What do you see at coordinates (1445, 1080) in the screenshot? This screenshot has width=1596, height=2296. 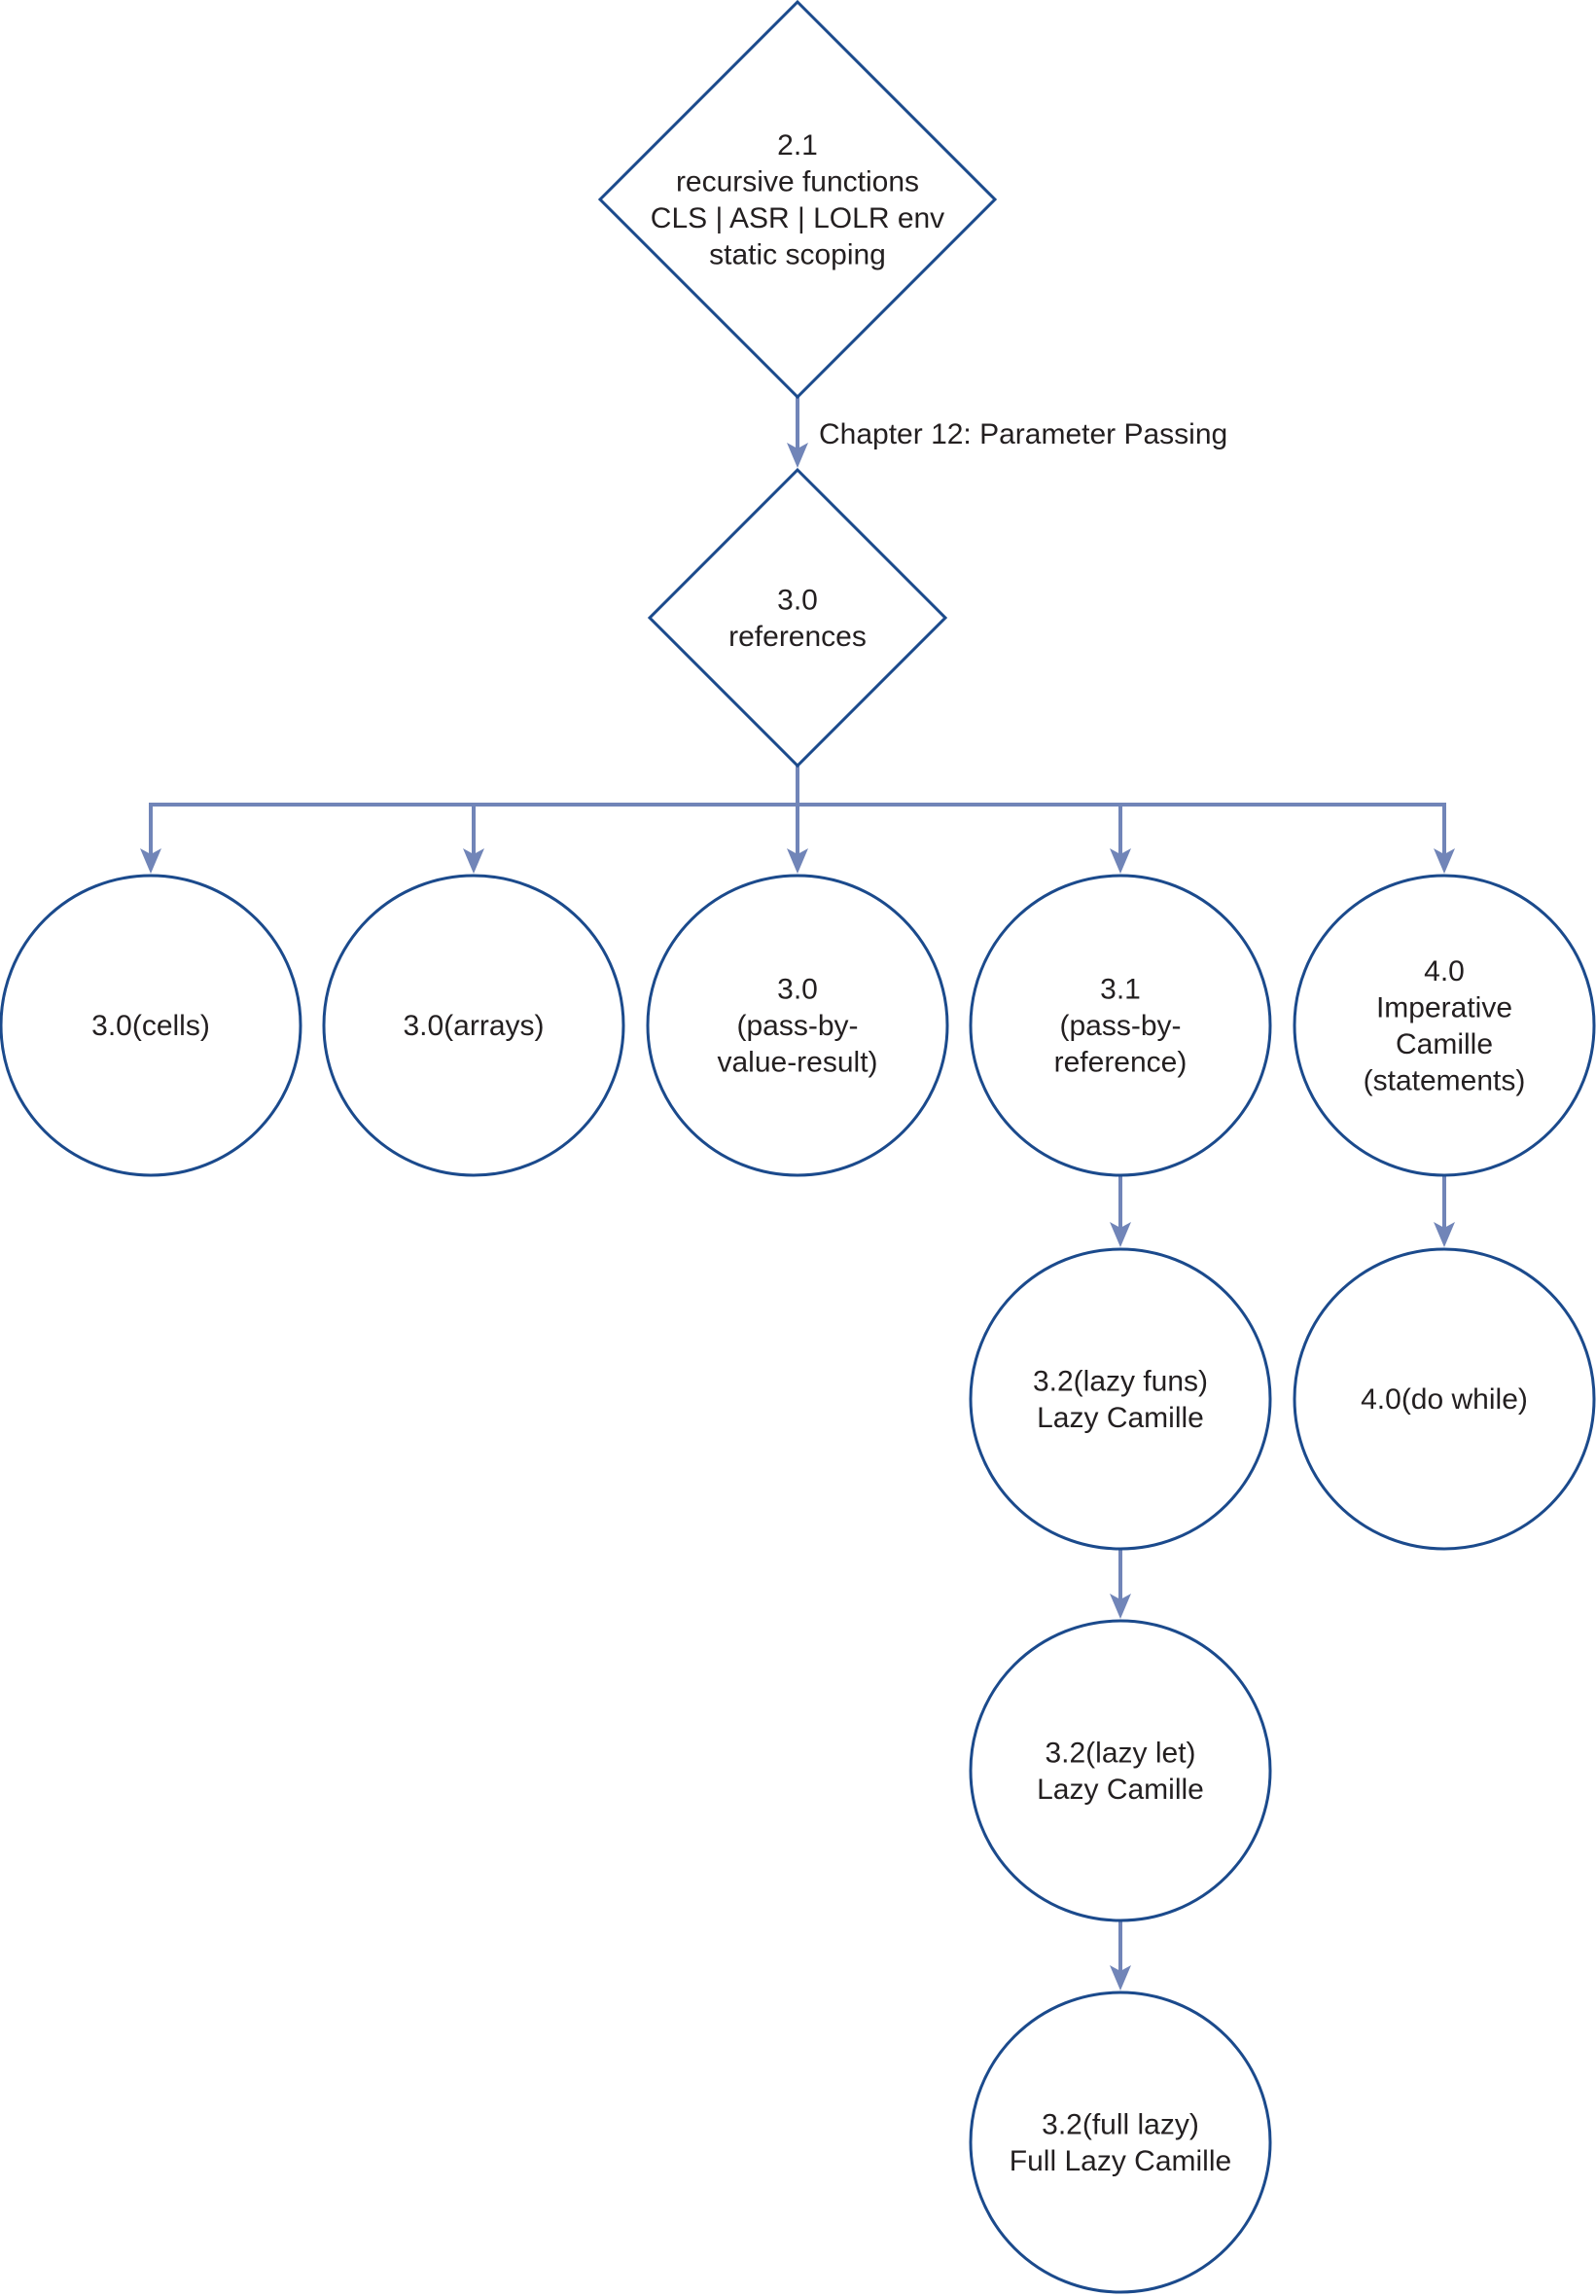 I see `node-label-line: (statements)` at bounding box center [1445, 1080].